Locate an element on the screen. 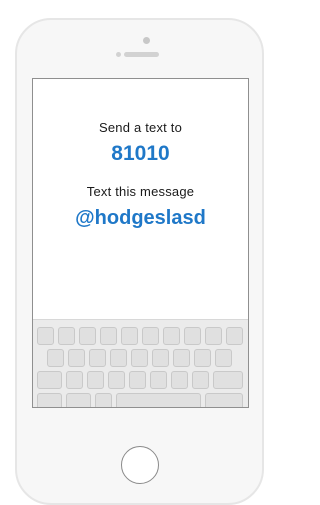 This screenshot has width=320, height=505. keyboard-return-key is located at coordinates (224, 400).